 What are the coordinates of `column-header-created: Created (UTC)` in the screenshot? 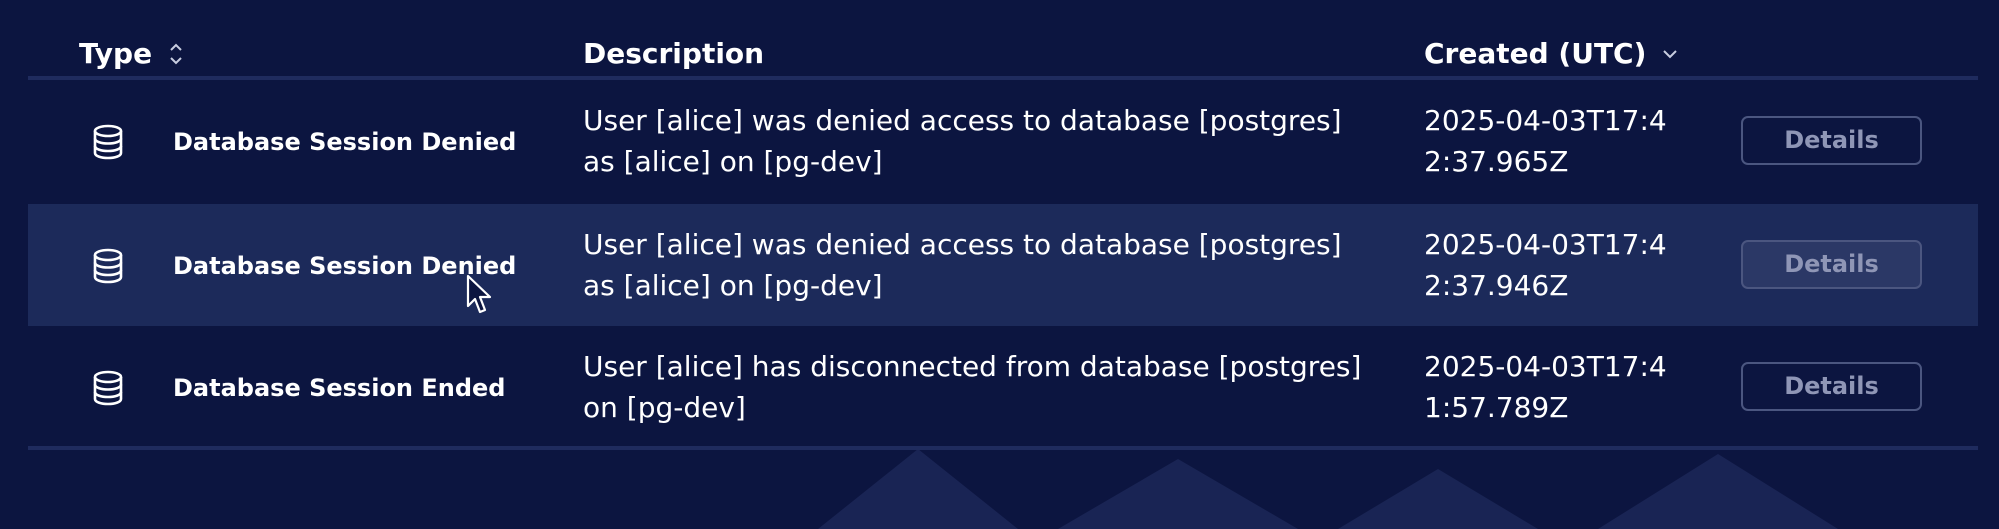 It's located at (1552, 54).